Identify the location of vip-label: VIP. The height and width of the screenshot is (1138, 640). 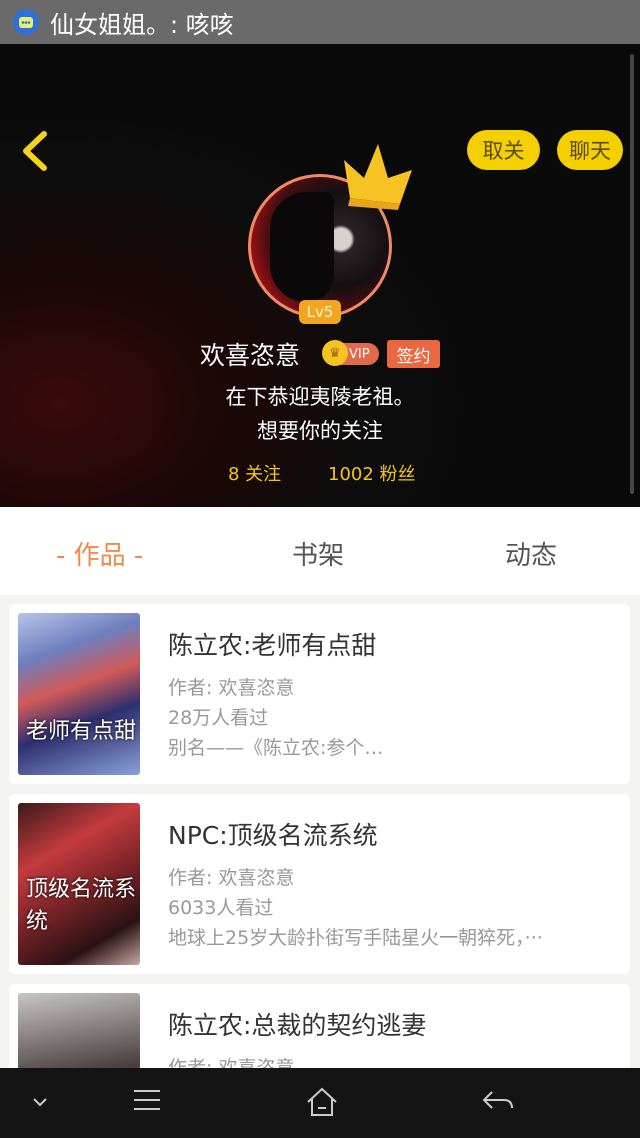
(359, 354).